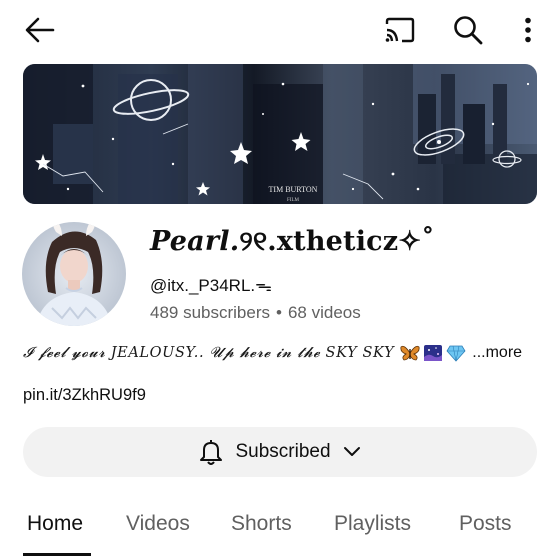 Image resolution: width=560 pixels, height=560 pixels. I want to click on channel-name: Pearl.୨୧.xtheticz✧˚, so click(292, 242).